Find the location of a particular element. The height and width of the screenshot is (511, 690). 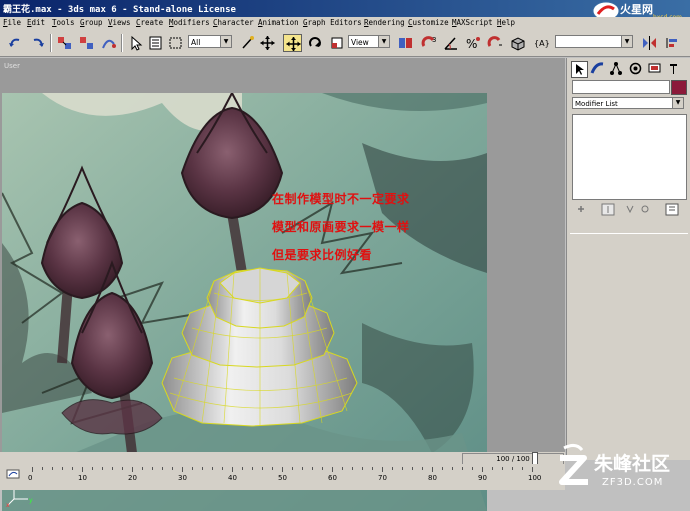

mirror-icon is located at coordinates (649, 43).